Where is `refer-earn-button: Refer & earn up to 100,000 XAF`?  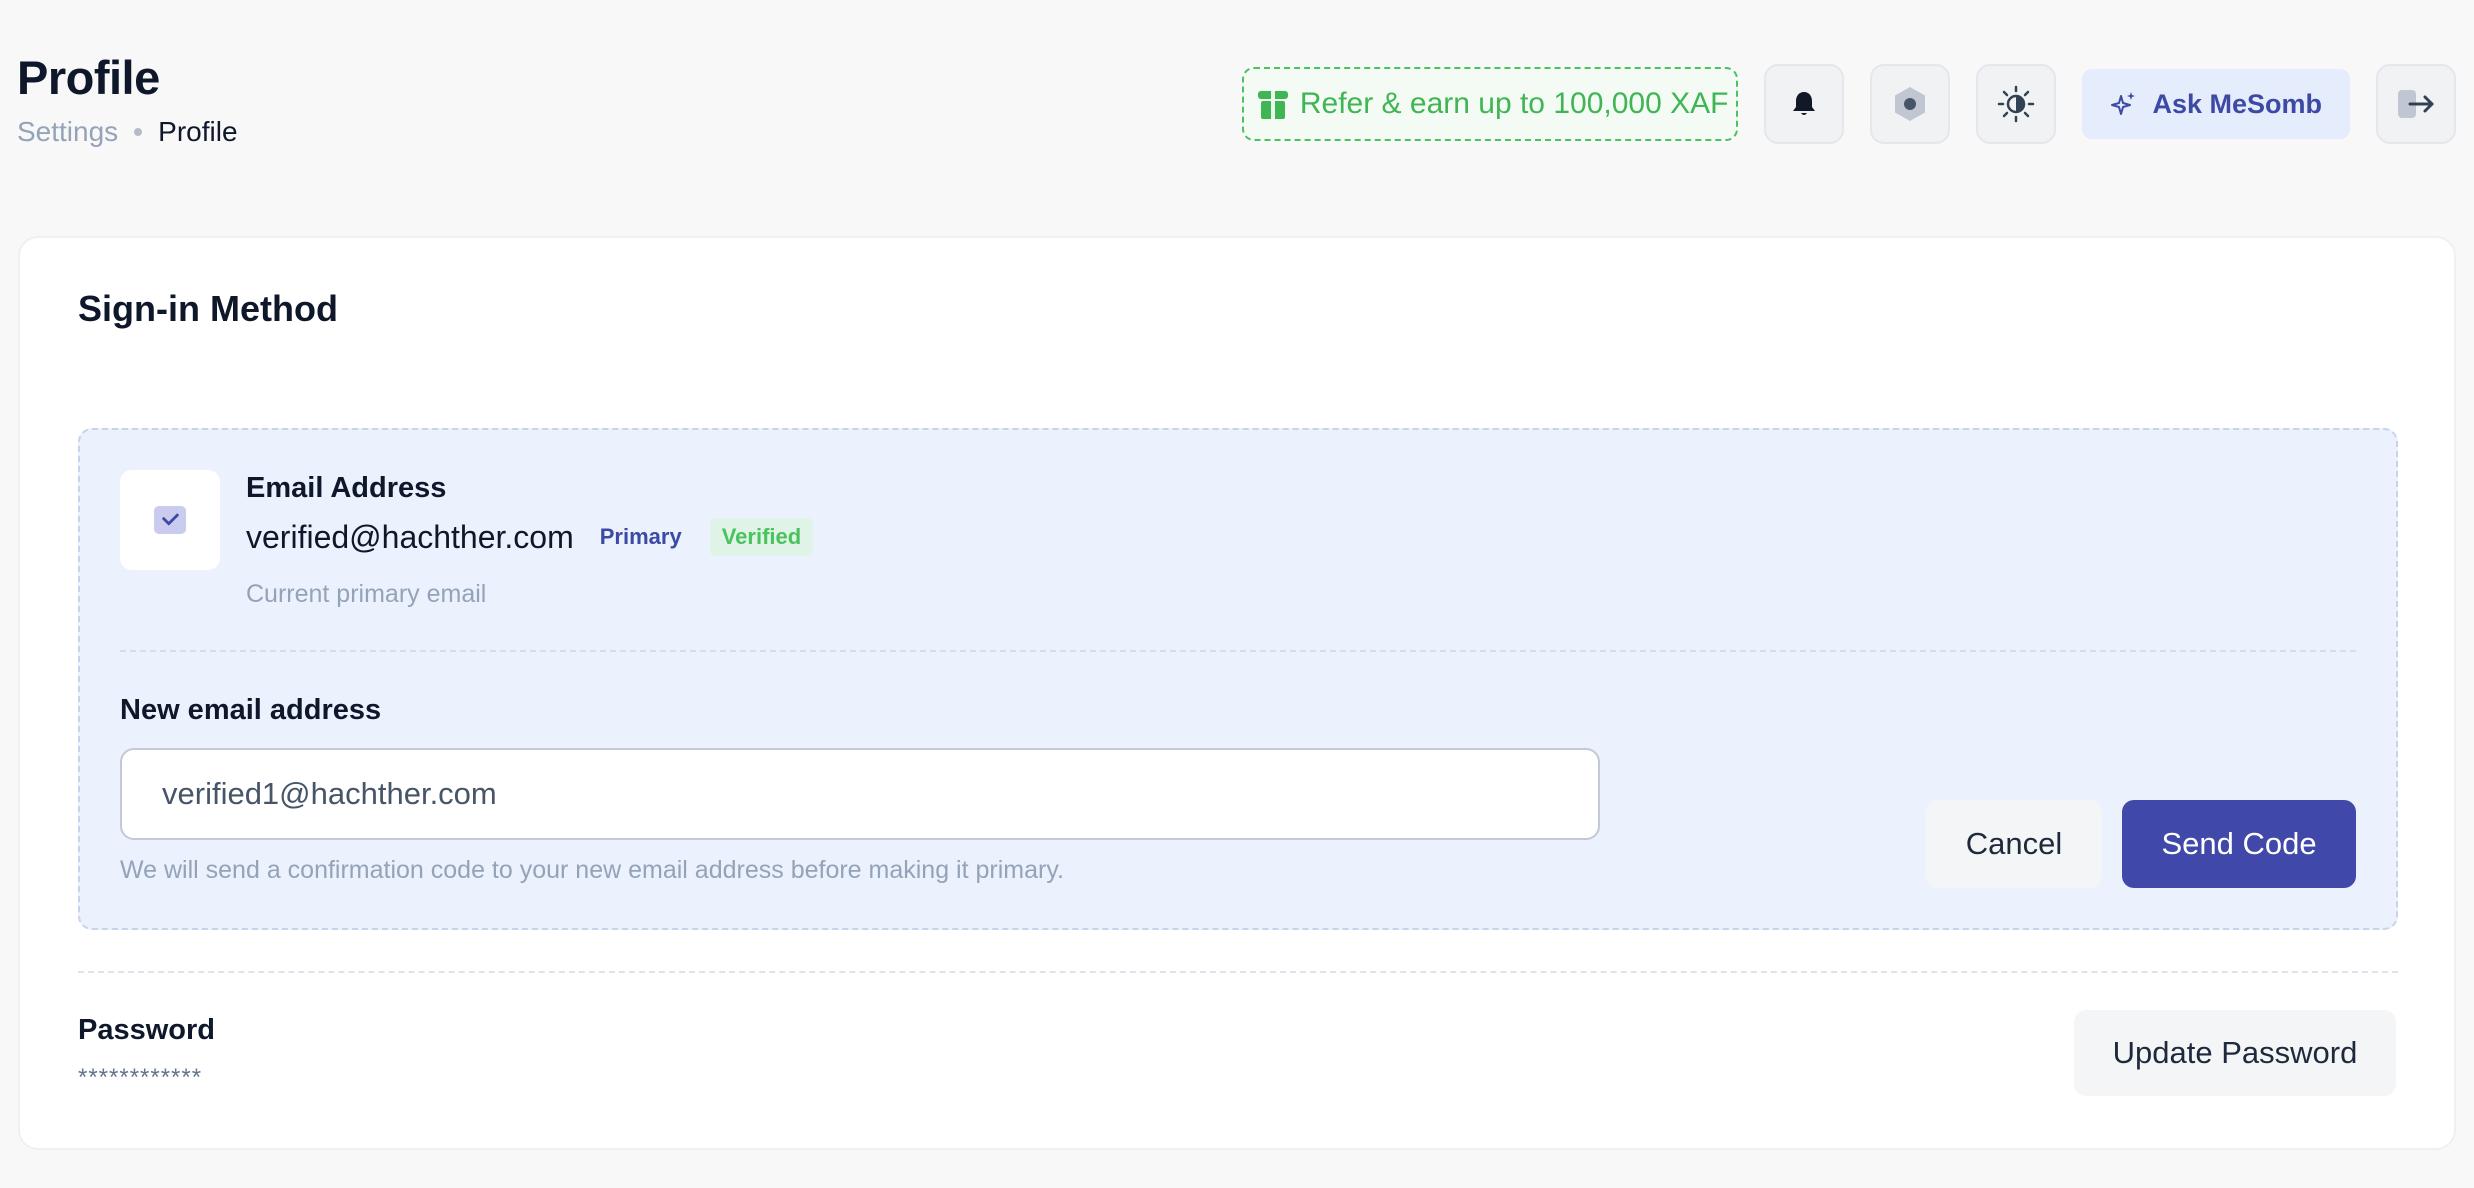
refer-earn-button: Refer & earn up to 100,000 XAF is located at coordinates (1490, 104).